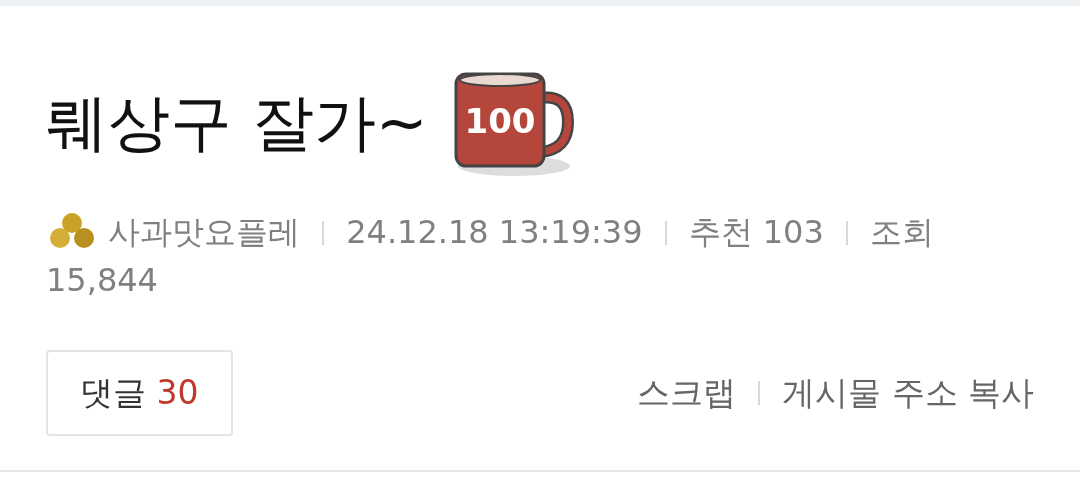  Describe the element at coordinates (204, 232) in the screenshot. I see `author-name: 사과맛요플레` at that location.